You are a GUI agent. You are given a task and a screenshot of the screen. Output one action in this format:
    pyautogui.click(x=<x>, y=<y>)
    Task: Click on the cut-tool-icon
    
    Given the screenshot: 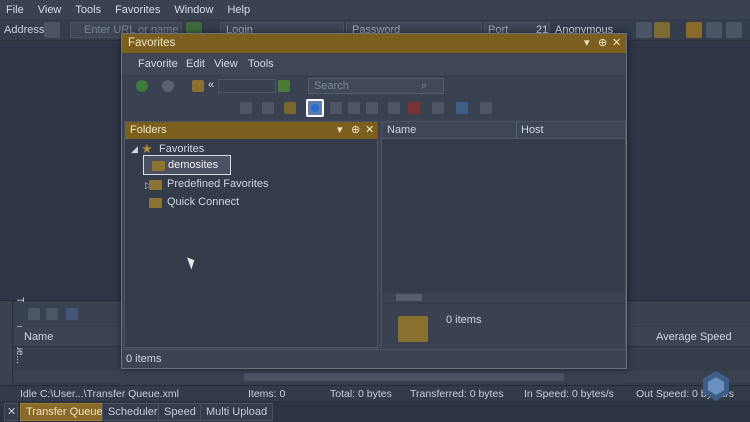 What is the action you would take?
    pyautogui.click(x=246, y=108)
    